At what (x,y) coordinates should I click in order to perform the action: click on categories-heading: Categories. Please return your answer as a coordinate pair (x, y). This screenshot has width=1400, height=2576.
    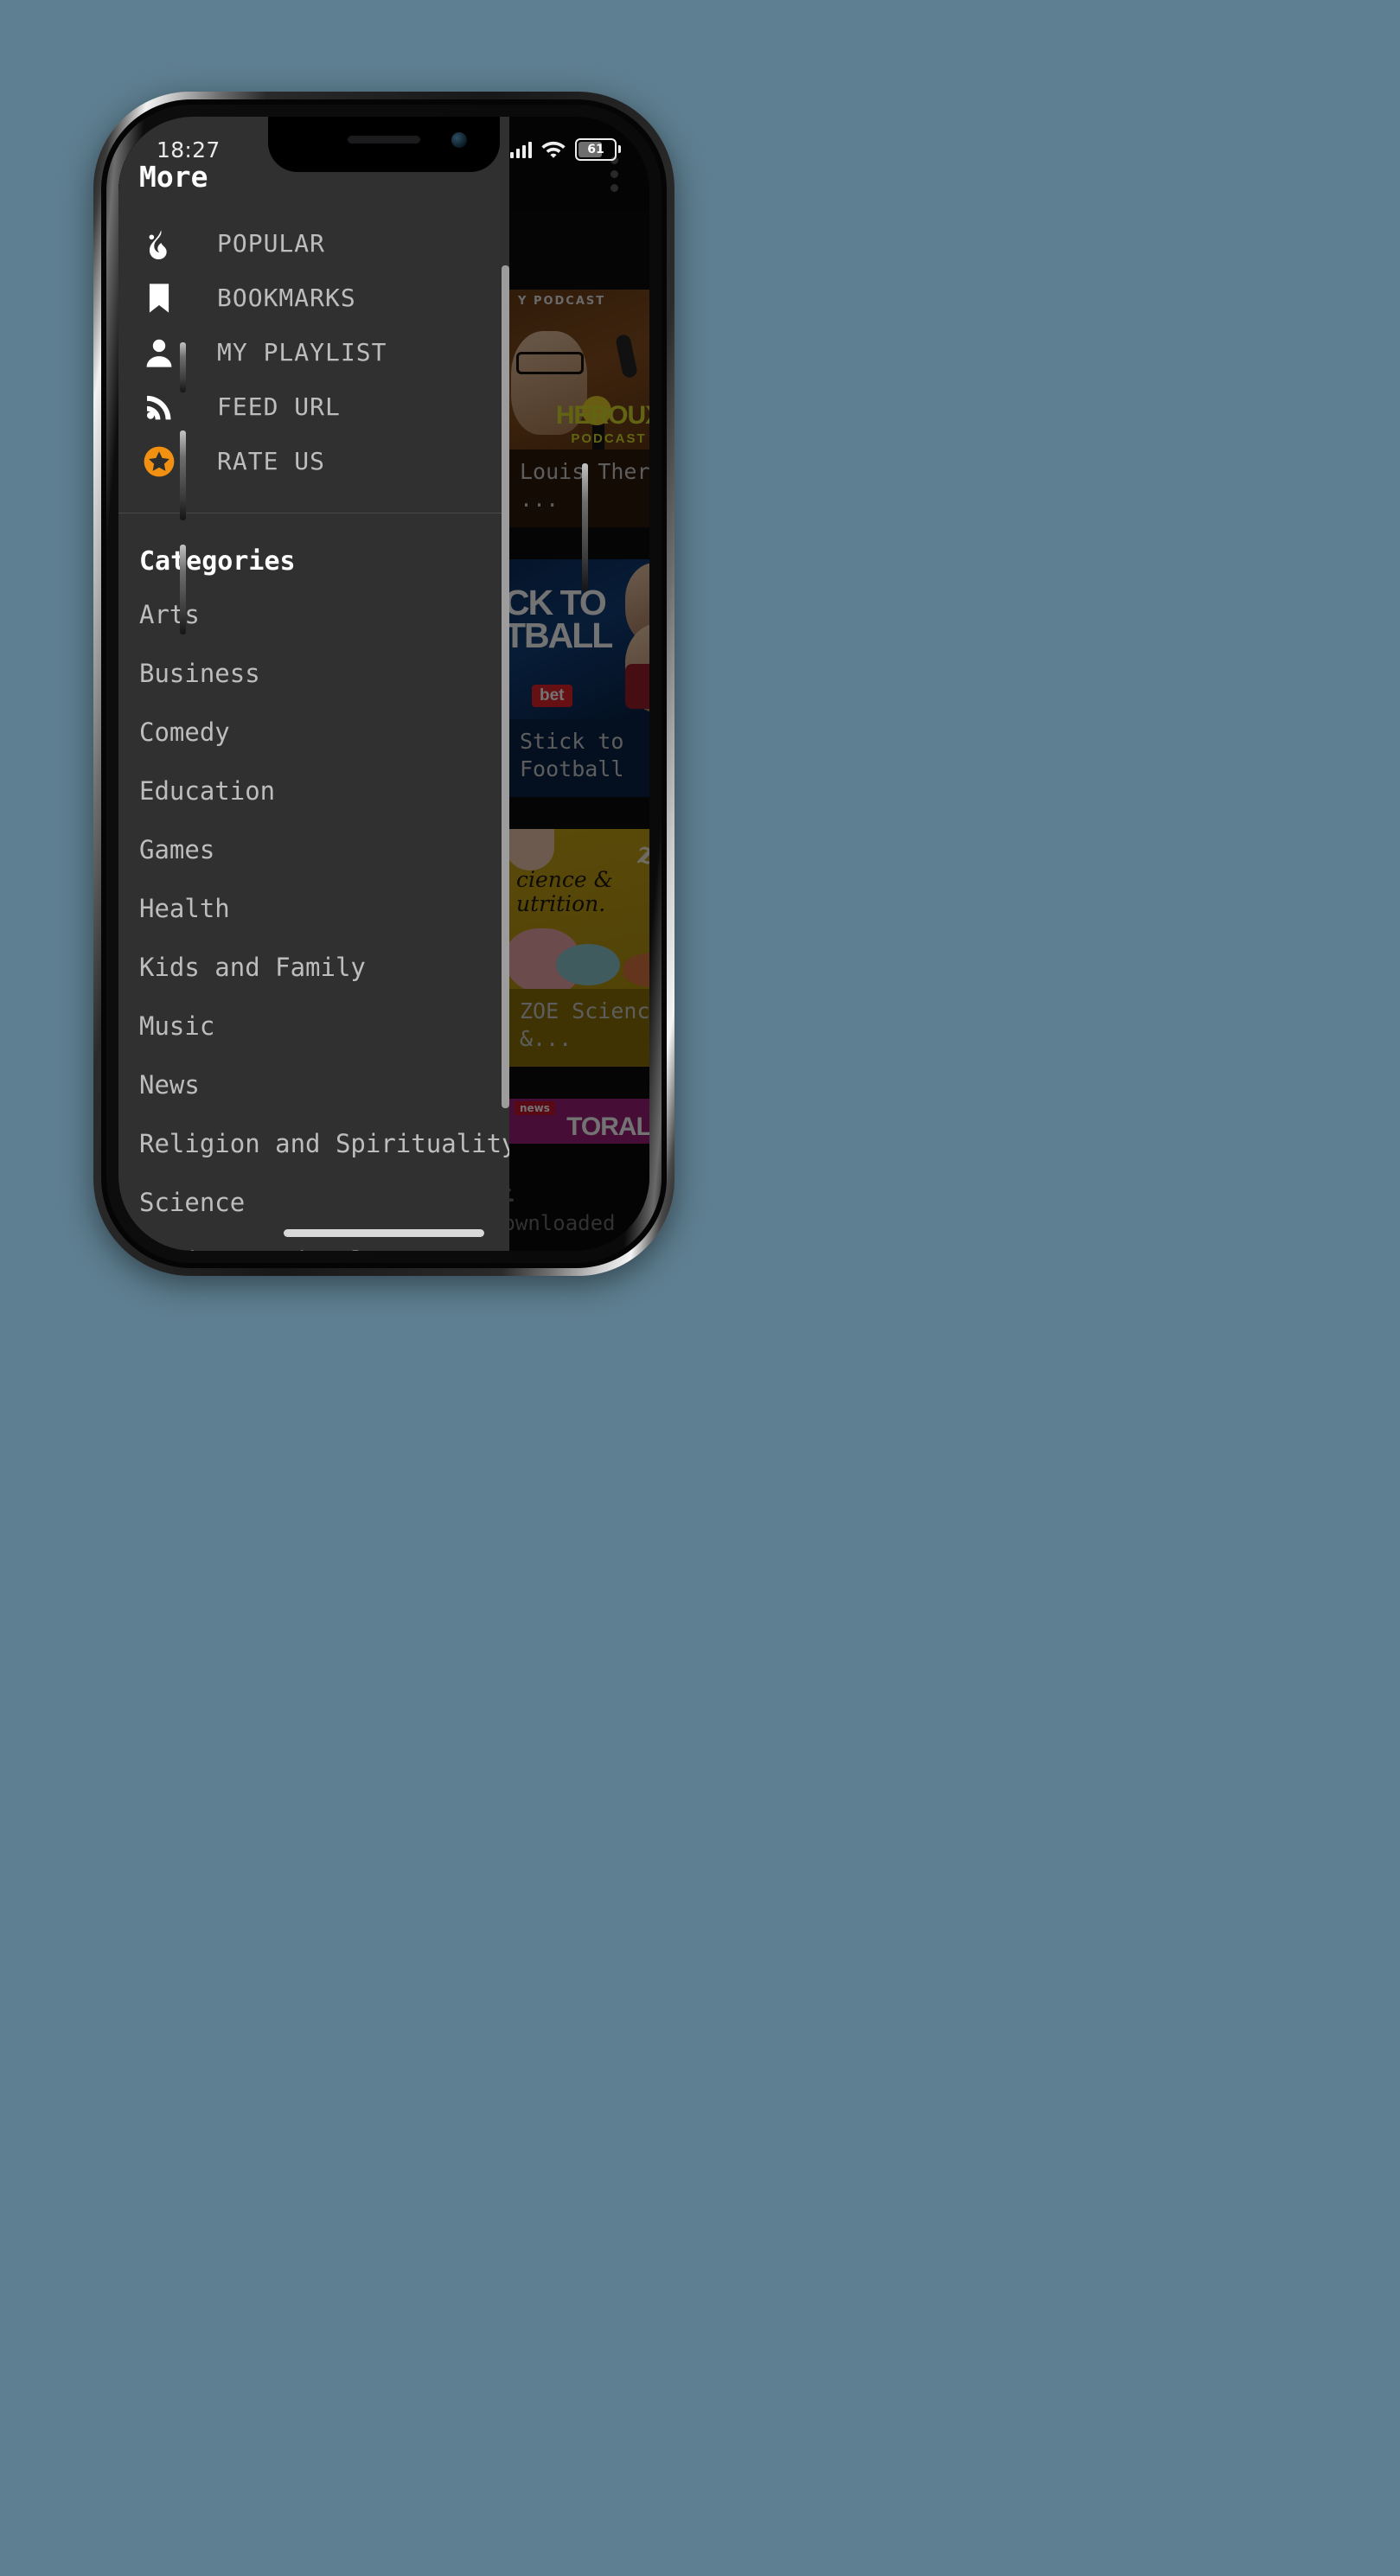
    Looking at the image, I should click on (217, 561).